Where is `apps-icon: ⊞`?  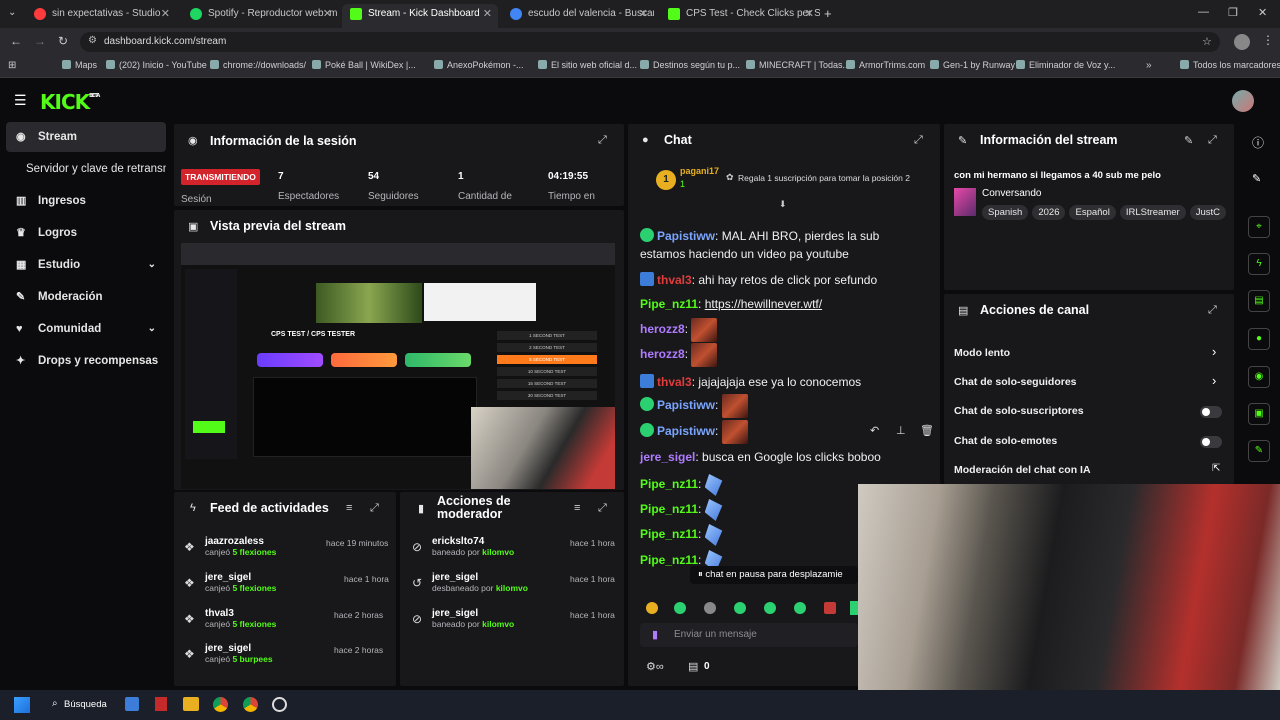 apps-icon: ⊞ is located at coordinates (12, 65).